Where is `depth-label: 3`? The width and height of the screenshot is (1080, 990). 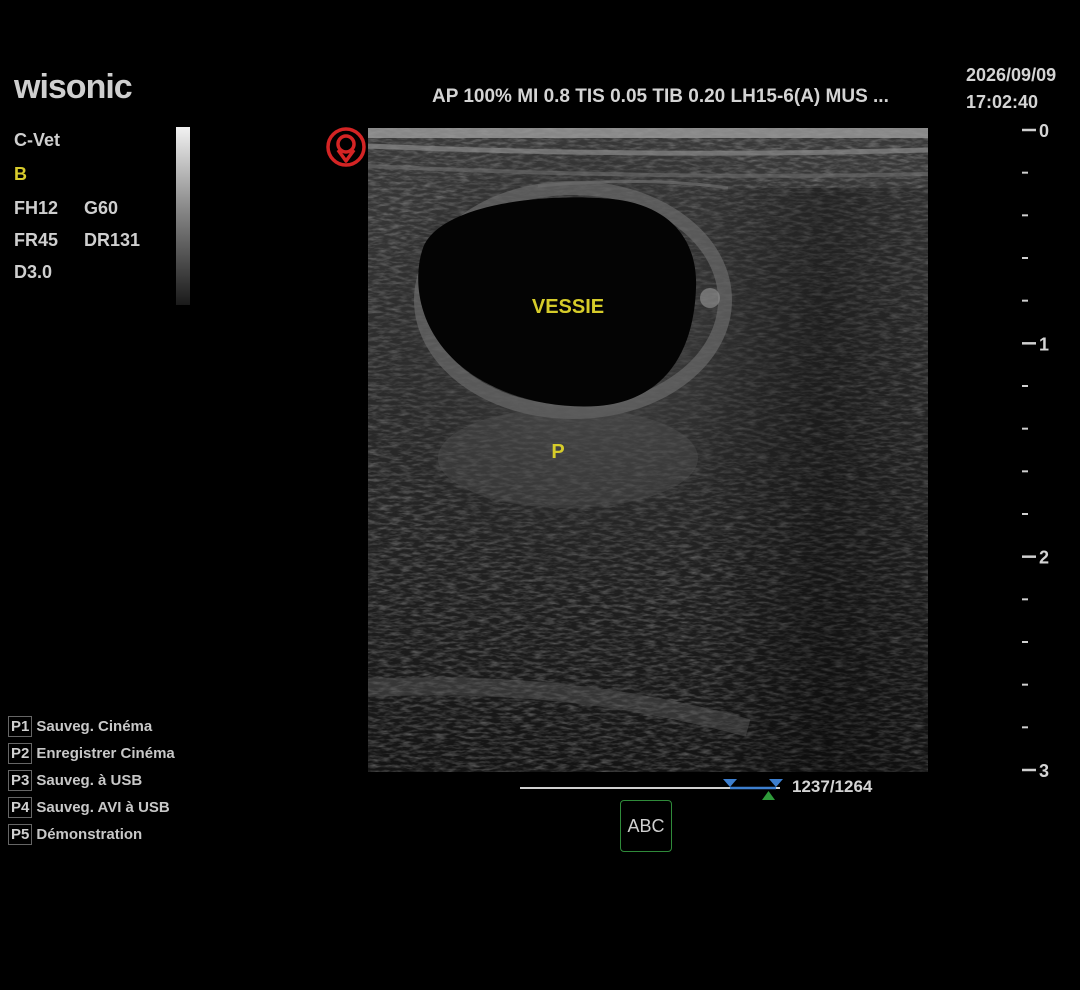
depth-label: 3 is located at coordinates (1044, 771).